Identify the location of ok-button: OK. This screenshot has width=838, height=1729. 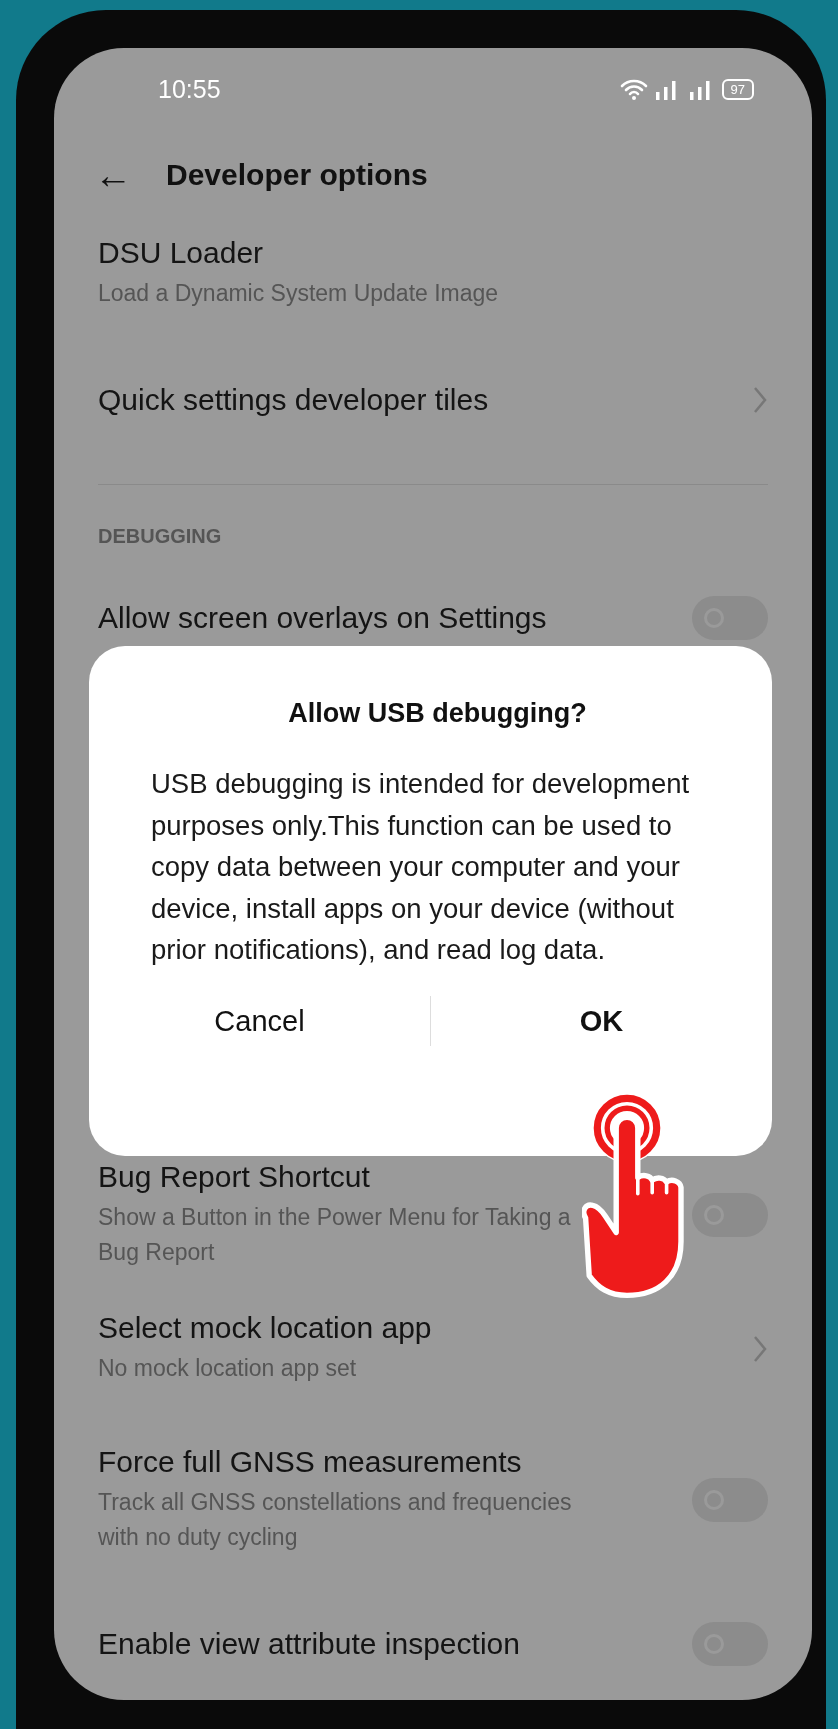
(601, 1021).